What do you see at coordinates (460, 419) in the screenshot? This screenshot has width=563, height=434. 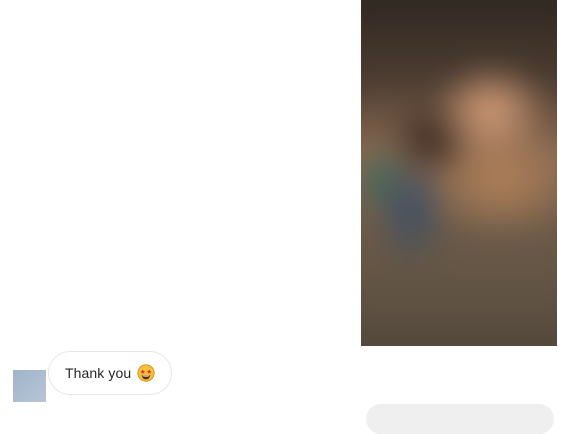 I see `outgoing-message-bubble` at bounding box center [460, 419].